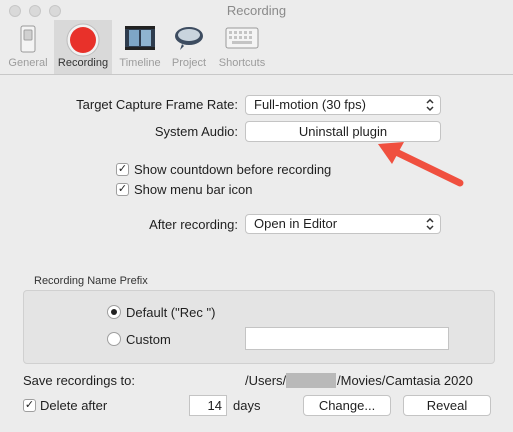  Describe the element at coordinates (29, 405) in the screenshot. I see `delete-after-checkbox: ✓` at that location.